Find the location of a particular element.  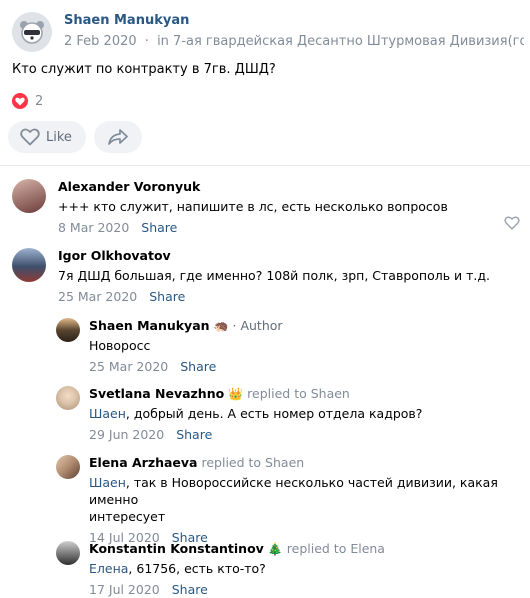

heart-reaction-icon is located at coordinates (20, 101).